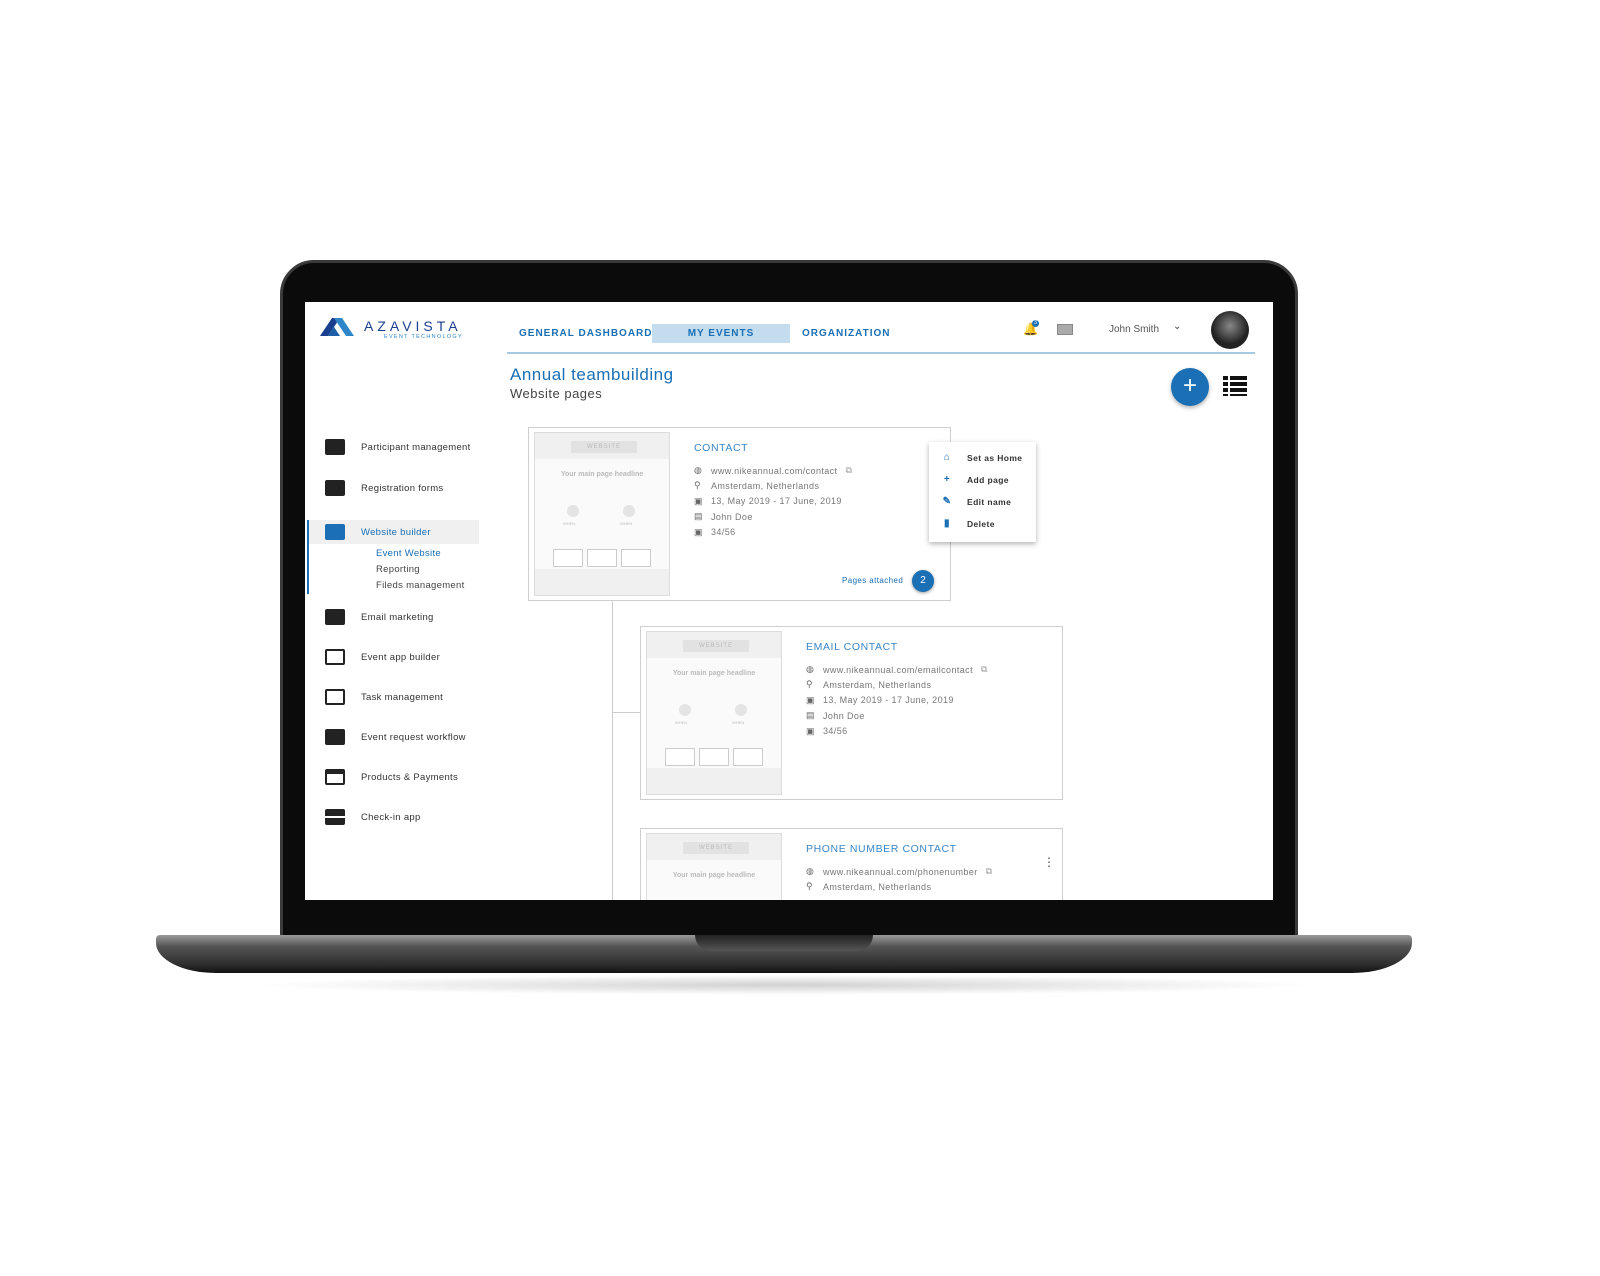  What do you see at coordinates (335, 617) in the screenshot?
I see `contact-mail-icon` at bounding box center [335, 617].